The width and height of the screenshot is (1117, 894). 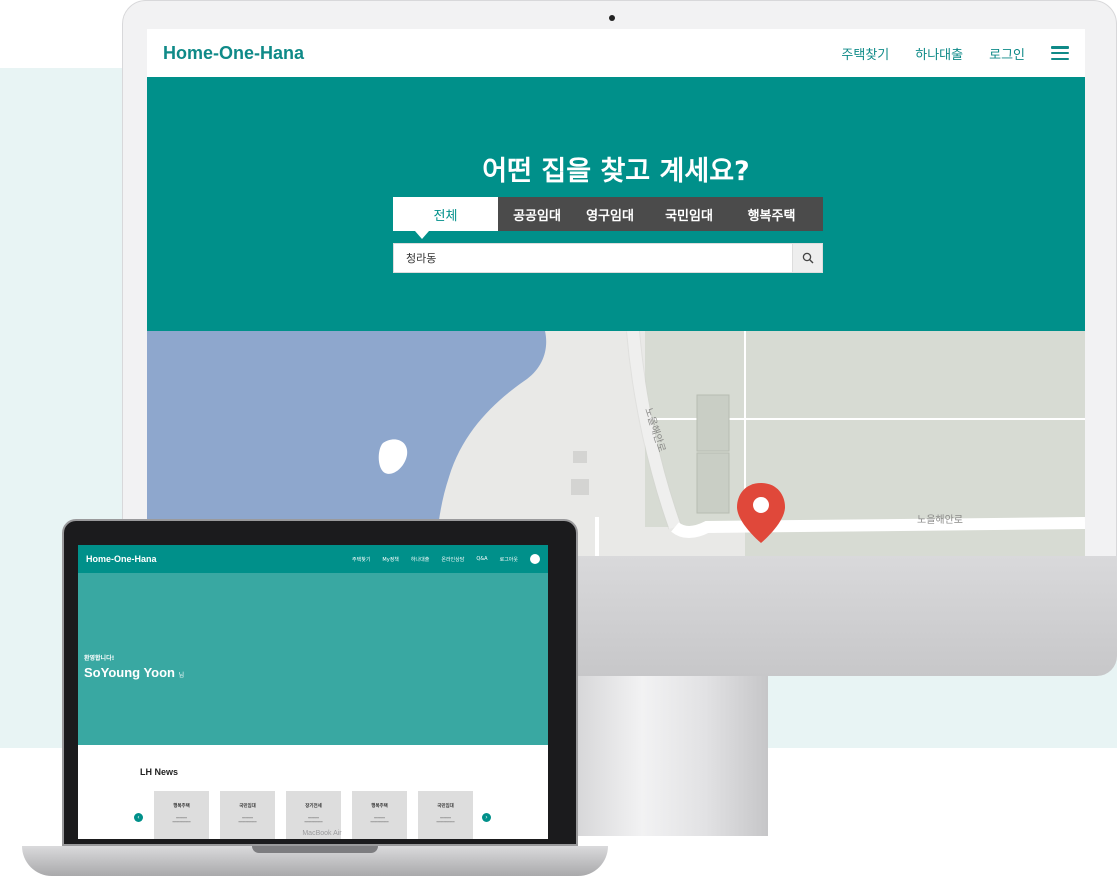 I want to click on hamburger-menu-icon, so click(x=1060, y=53).